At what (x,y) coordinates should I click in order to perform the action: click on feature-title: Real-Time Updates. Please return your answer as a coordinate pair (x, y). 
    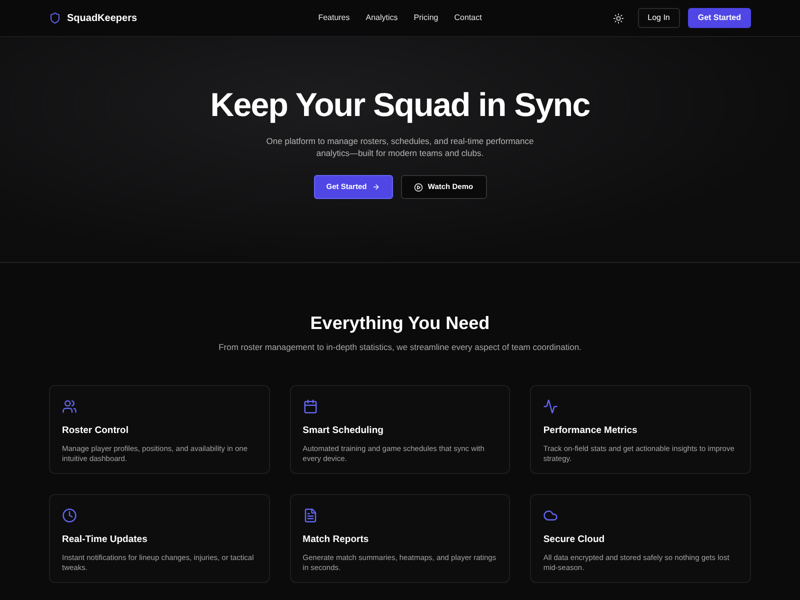
    Looking at the image, I should click on (105, 539).